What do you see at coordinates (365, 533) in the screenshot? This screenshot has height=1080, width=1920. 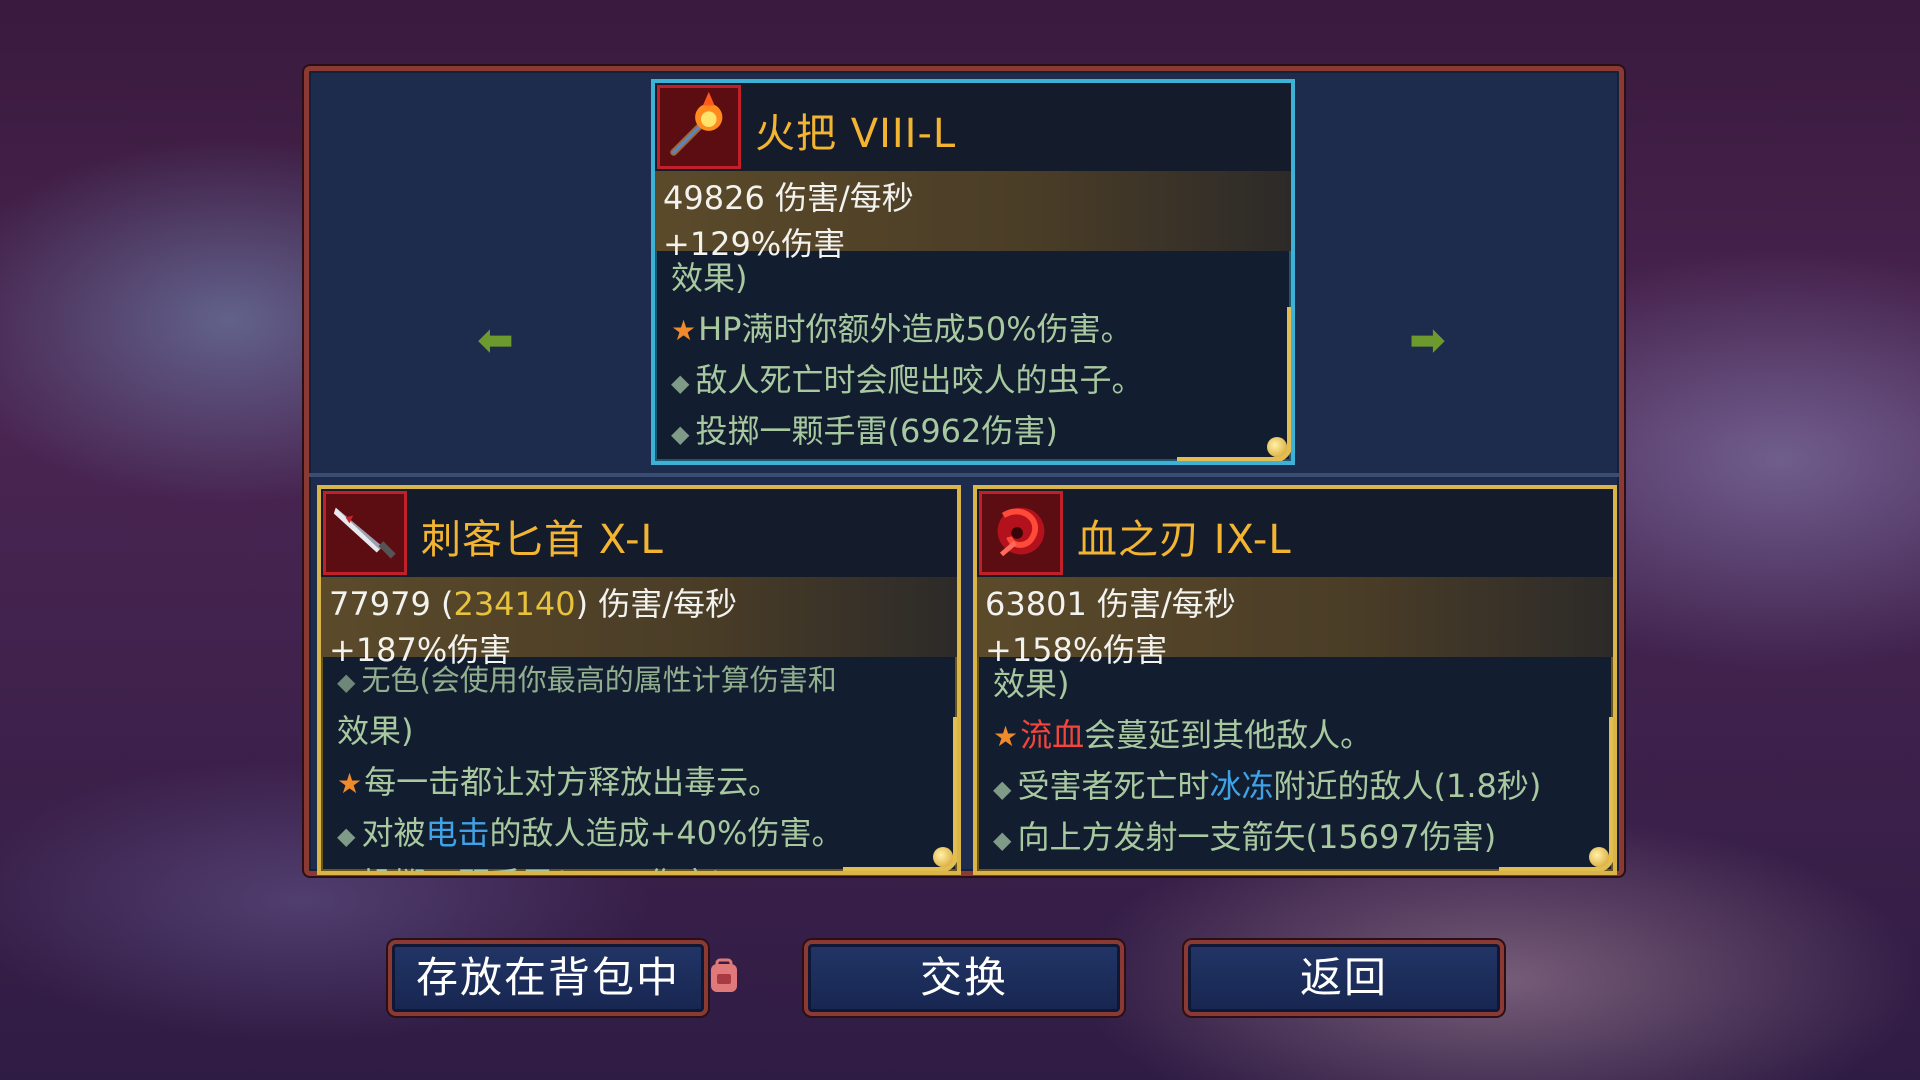 I see `dagger-icon` at bounding box center [365, 533].